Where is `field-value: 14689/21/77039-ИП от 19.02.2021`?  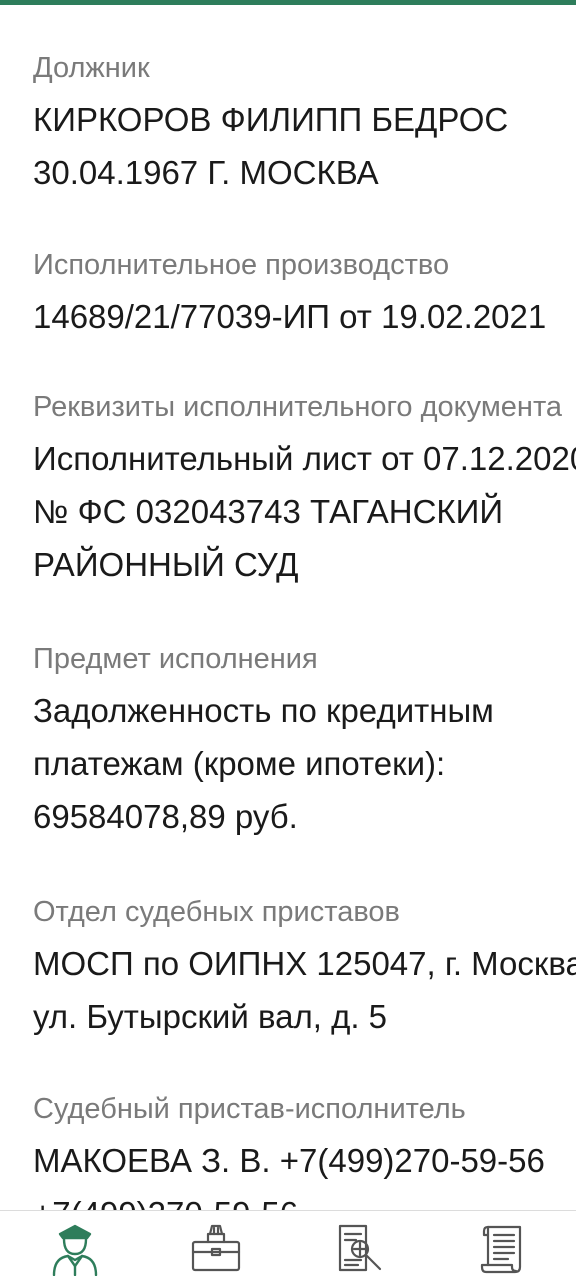 field-value: 14689/21/77039-ИП от 19.02.2021 is located at coordinates (304, 316).